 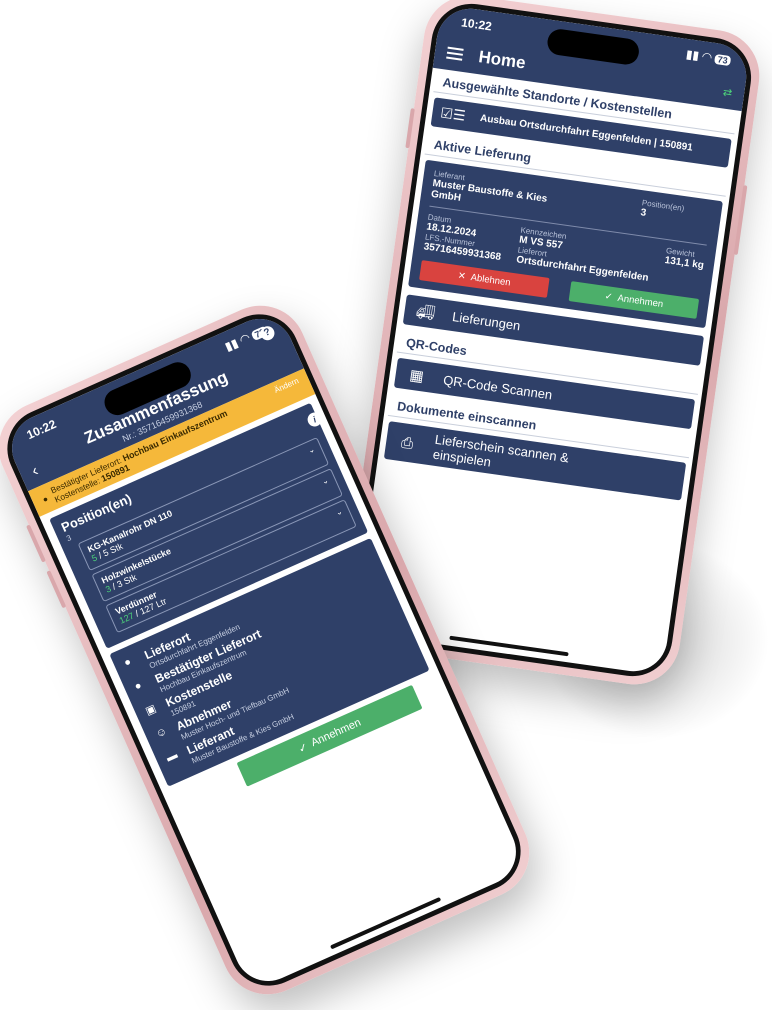 I want to click on wallet-icon: ▣, so click(x=151, y=710).